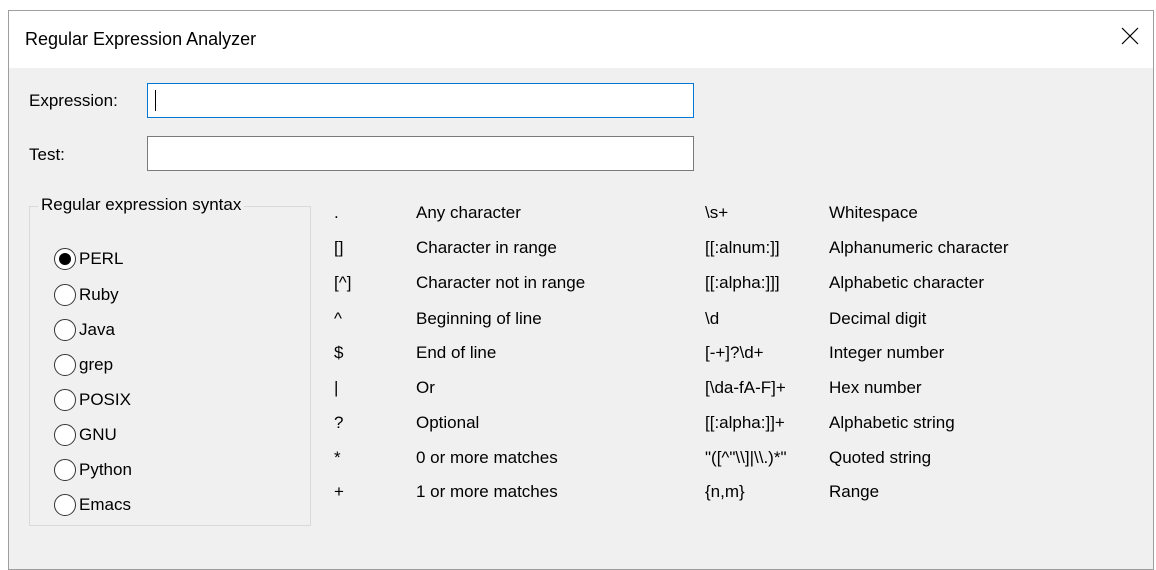 The width and height of the screenshot is (1156, 570). I want to click on ref-symbol: *, so click(337, 457).